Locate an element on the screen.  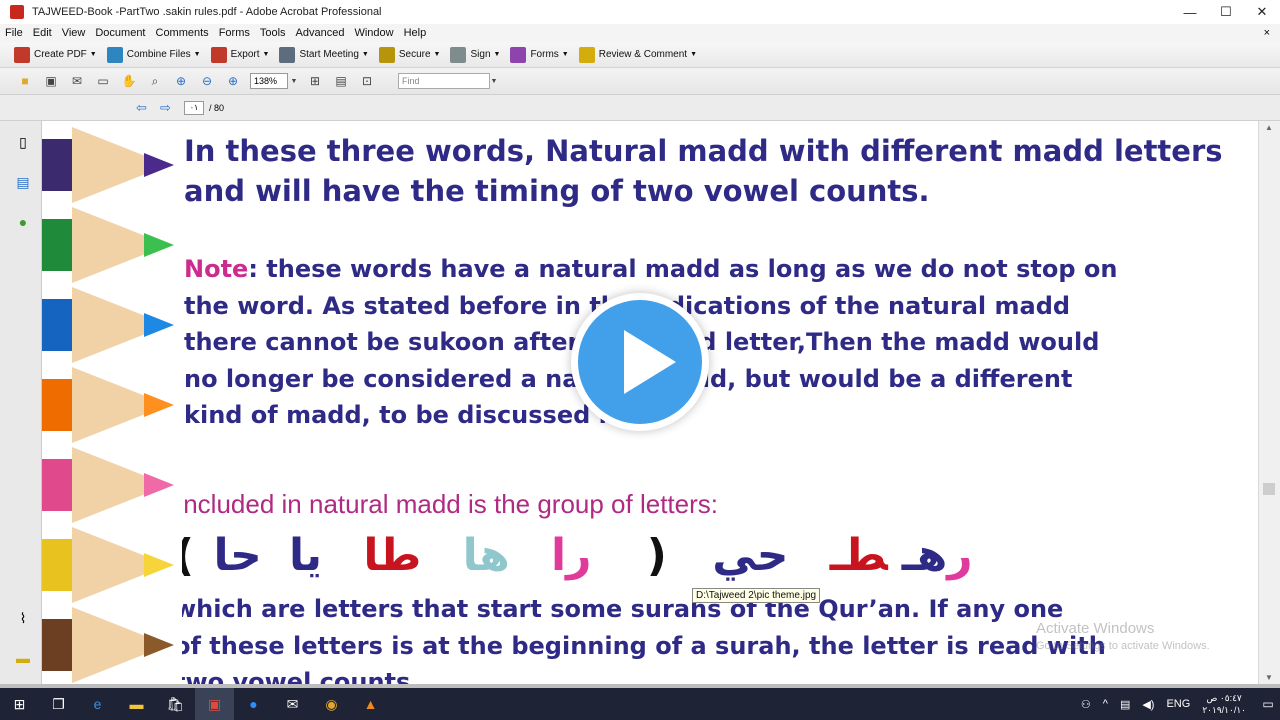
help-icon: ● is located at coordinates (23, 222).